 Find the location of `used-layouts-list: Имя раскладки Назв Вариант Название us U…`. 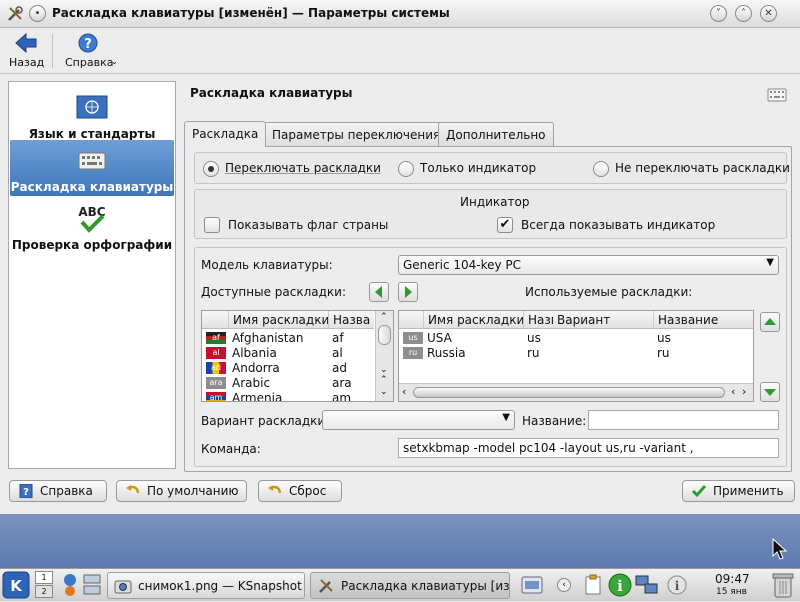

used-layouts-list: Имя раскладки Назв Вариант Название us U… is located at coordinates (576, 356).